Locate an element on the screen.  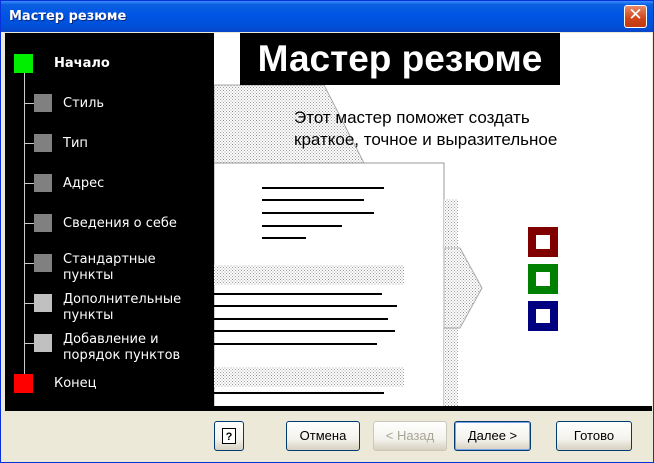
step-label: Адрес is located at coordinates (84, 183).